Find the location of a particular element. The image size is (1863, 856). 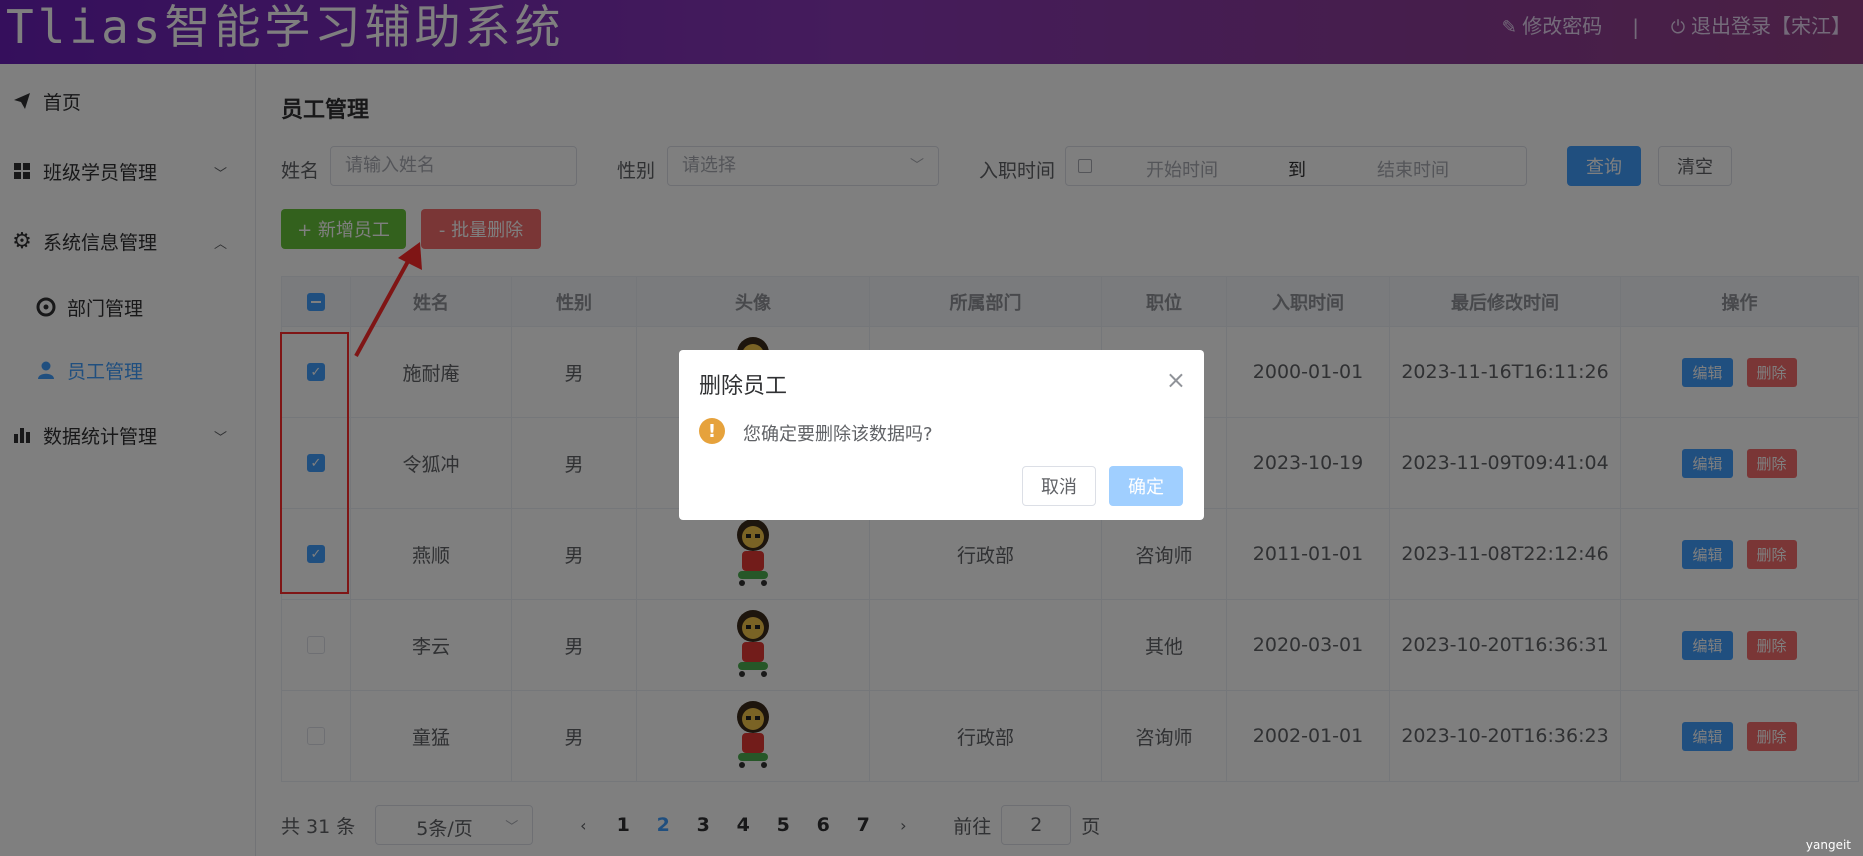

warning-icon: ! is located at coordinates (712, 431).